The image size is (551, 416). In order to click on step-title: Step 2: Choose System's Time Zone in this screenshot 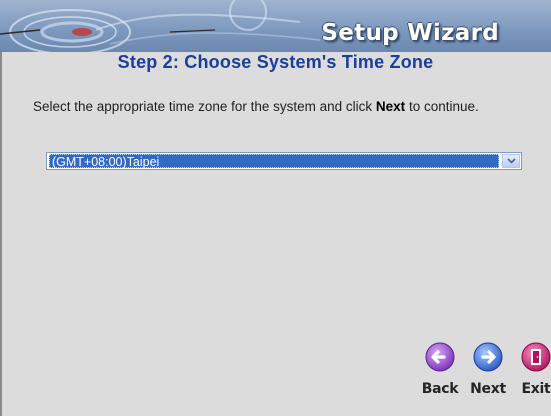, I will do `click(275, 62)`.